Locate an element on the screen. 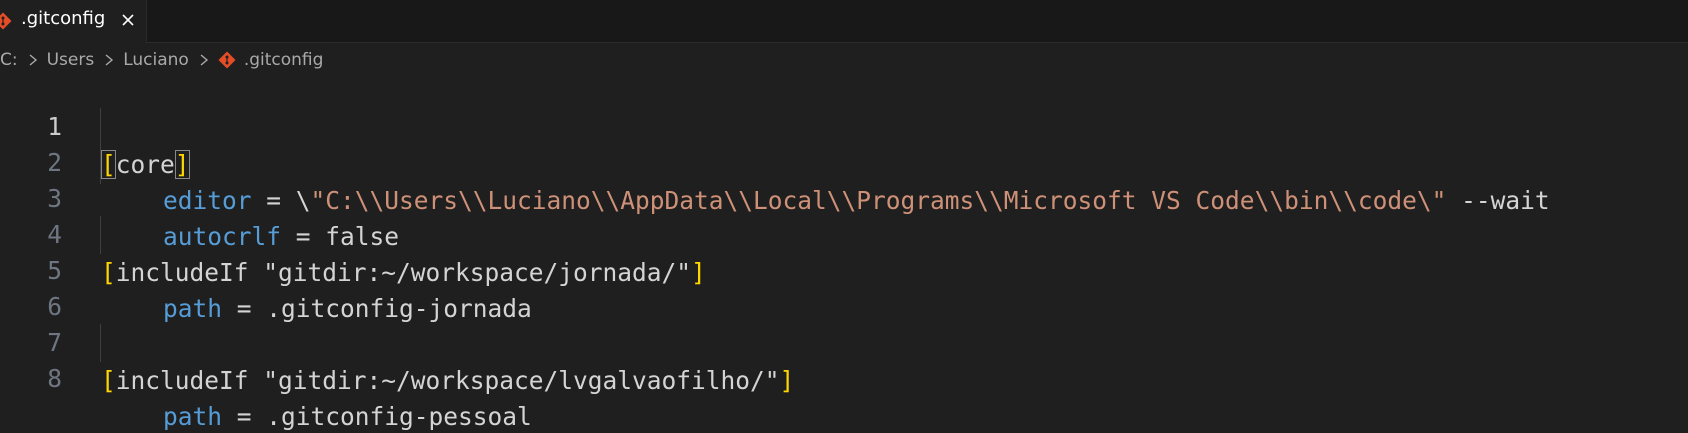 This screenshot has height=433, width=1688. close-icon is located at coordinates (128, 20).